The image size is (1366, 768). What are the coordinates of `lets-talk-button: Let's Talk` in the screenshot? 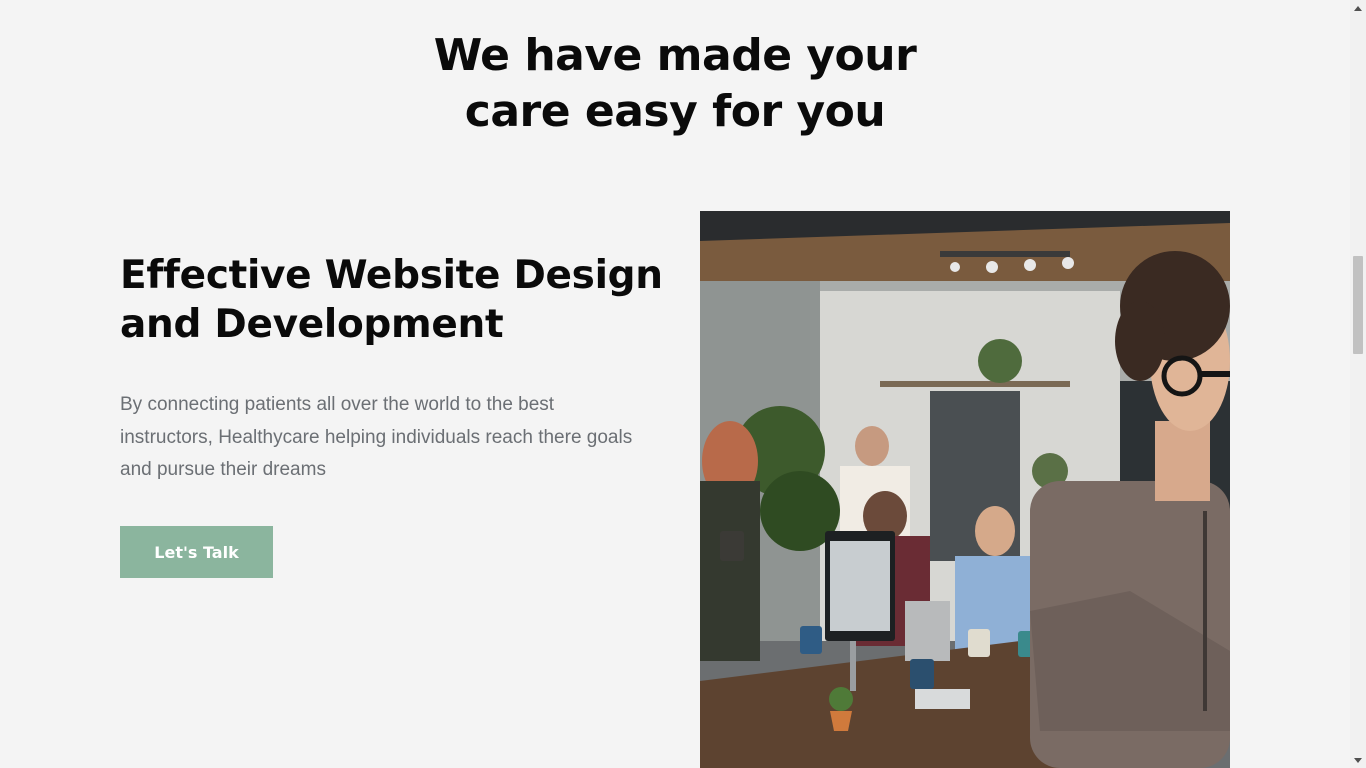 It's located at (196, 552).